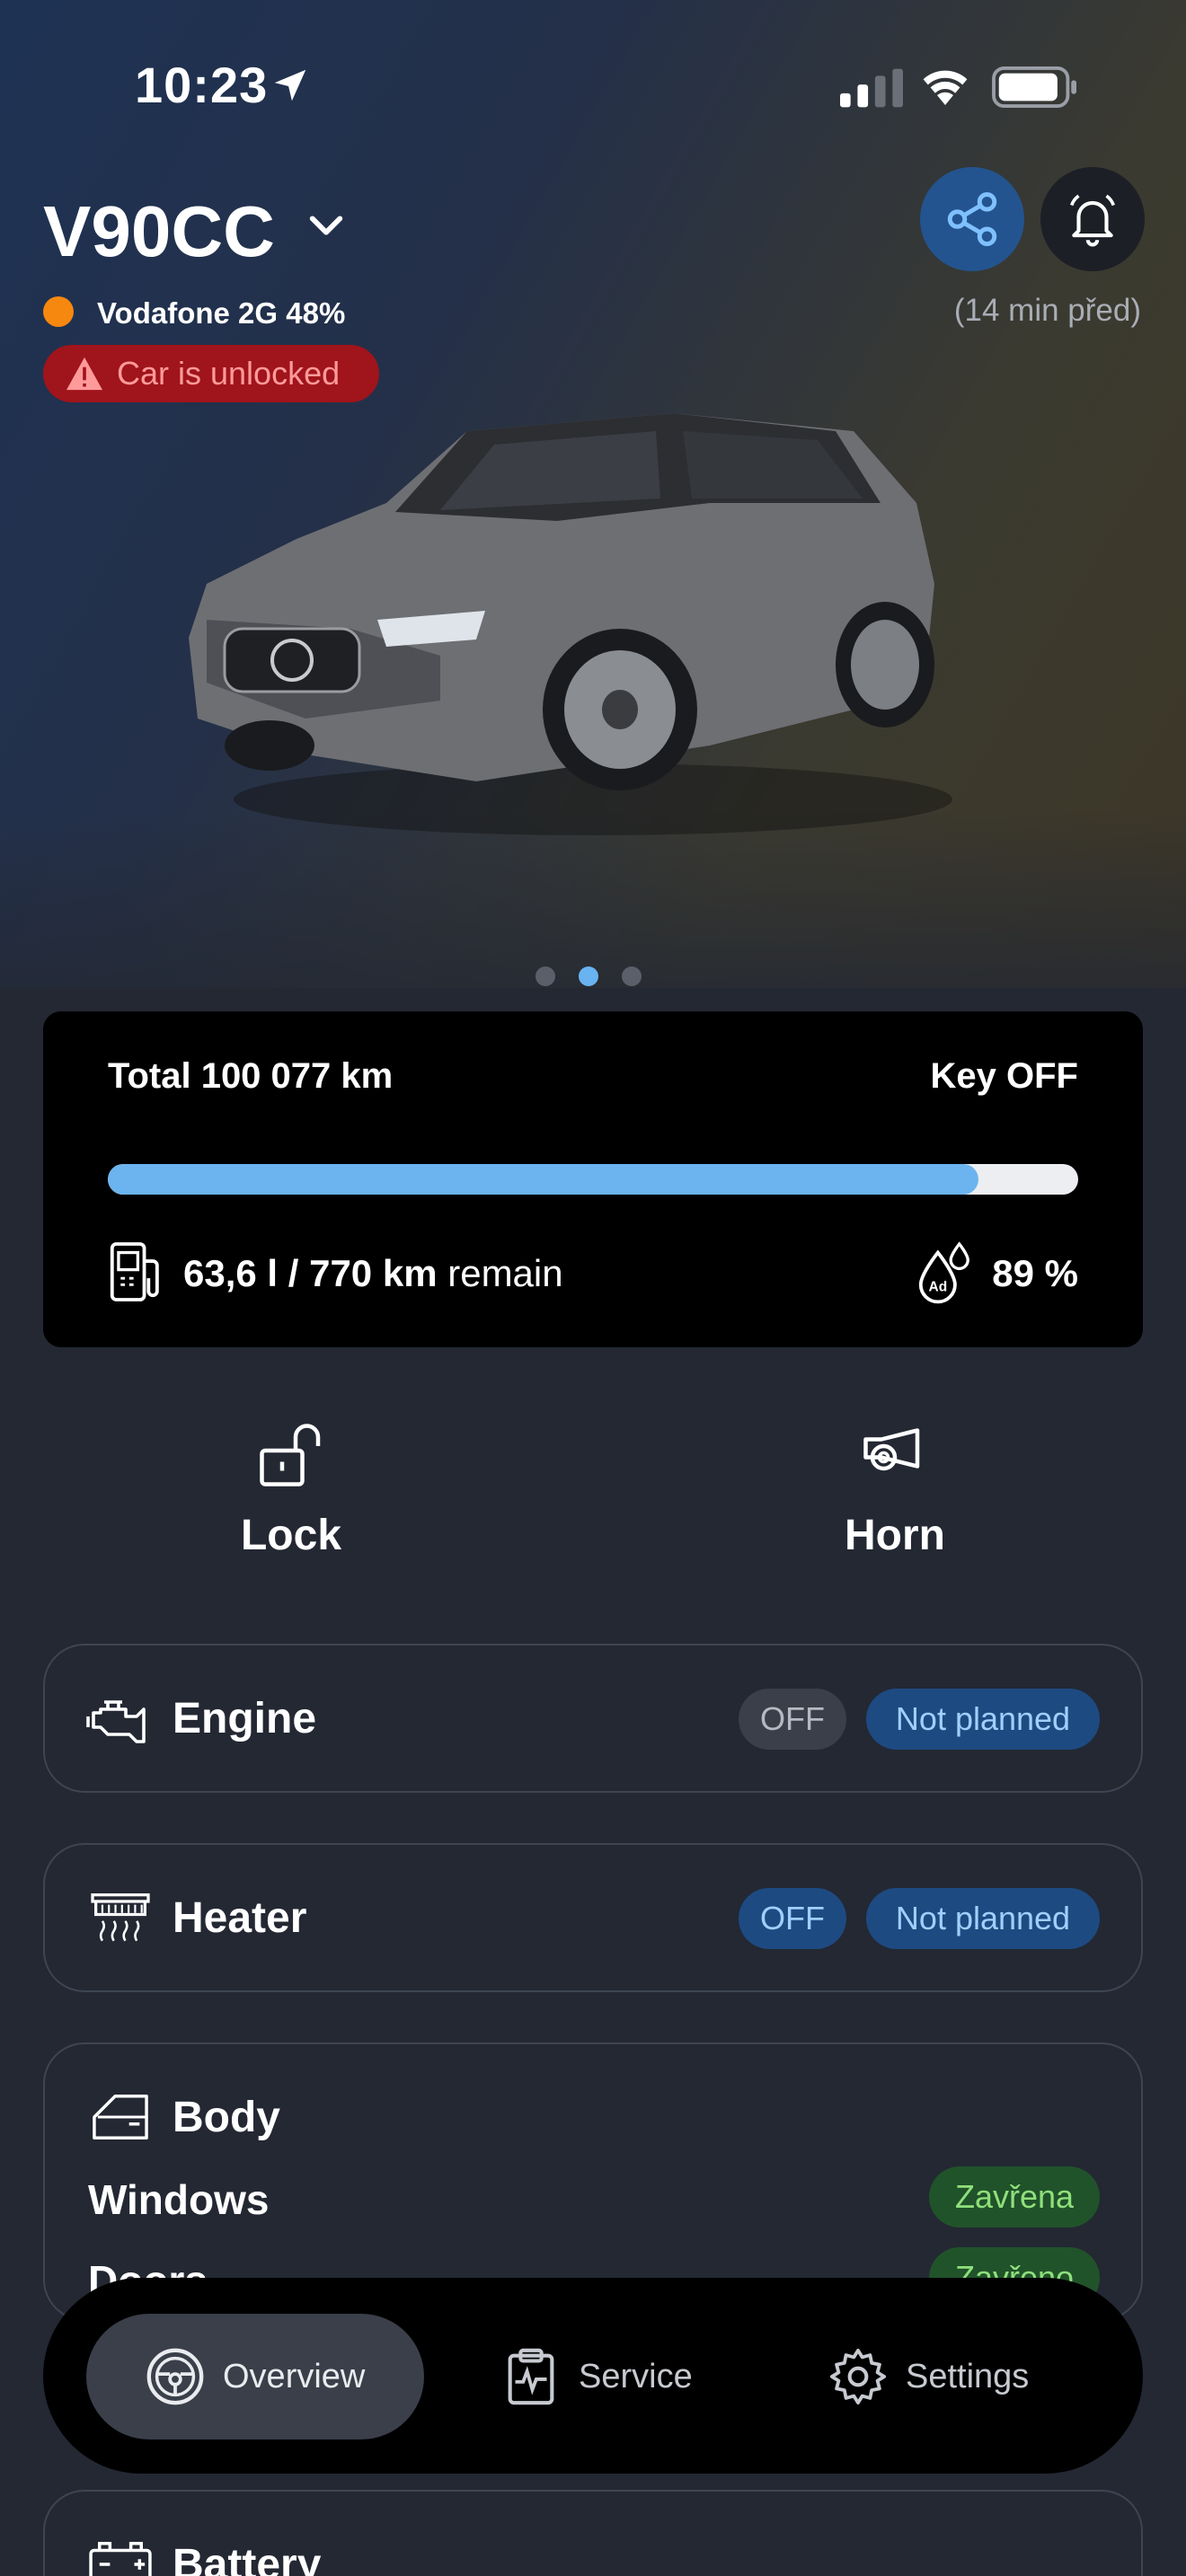  What do you see at coordinates (543, 1179) in the screenshot?
I see `fuel-level-fill` at bounding box center [543, 1179].